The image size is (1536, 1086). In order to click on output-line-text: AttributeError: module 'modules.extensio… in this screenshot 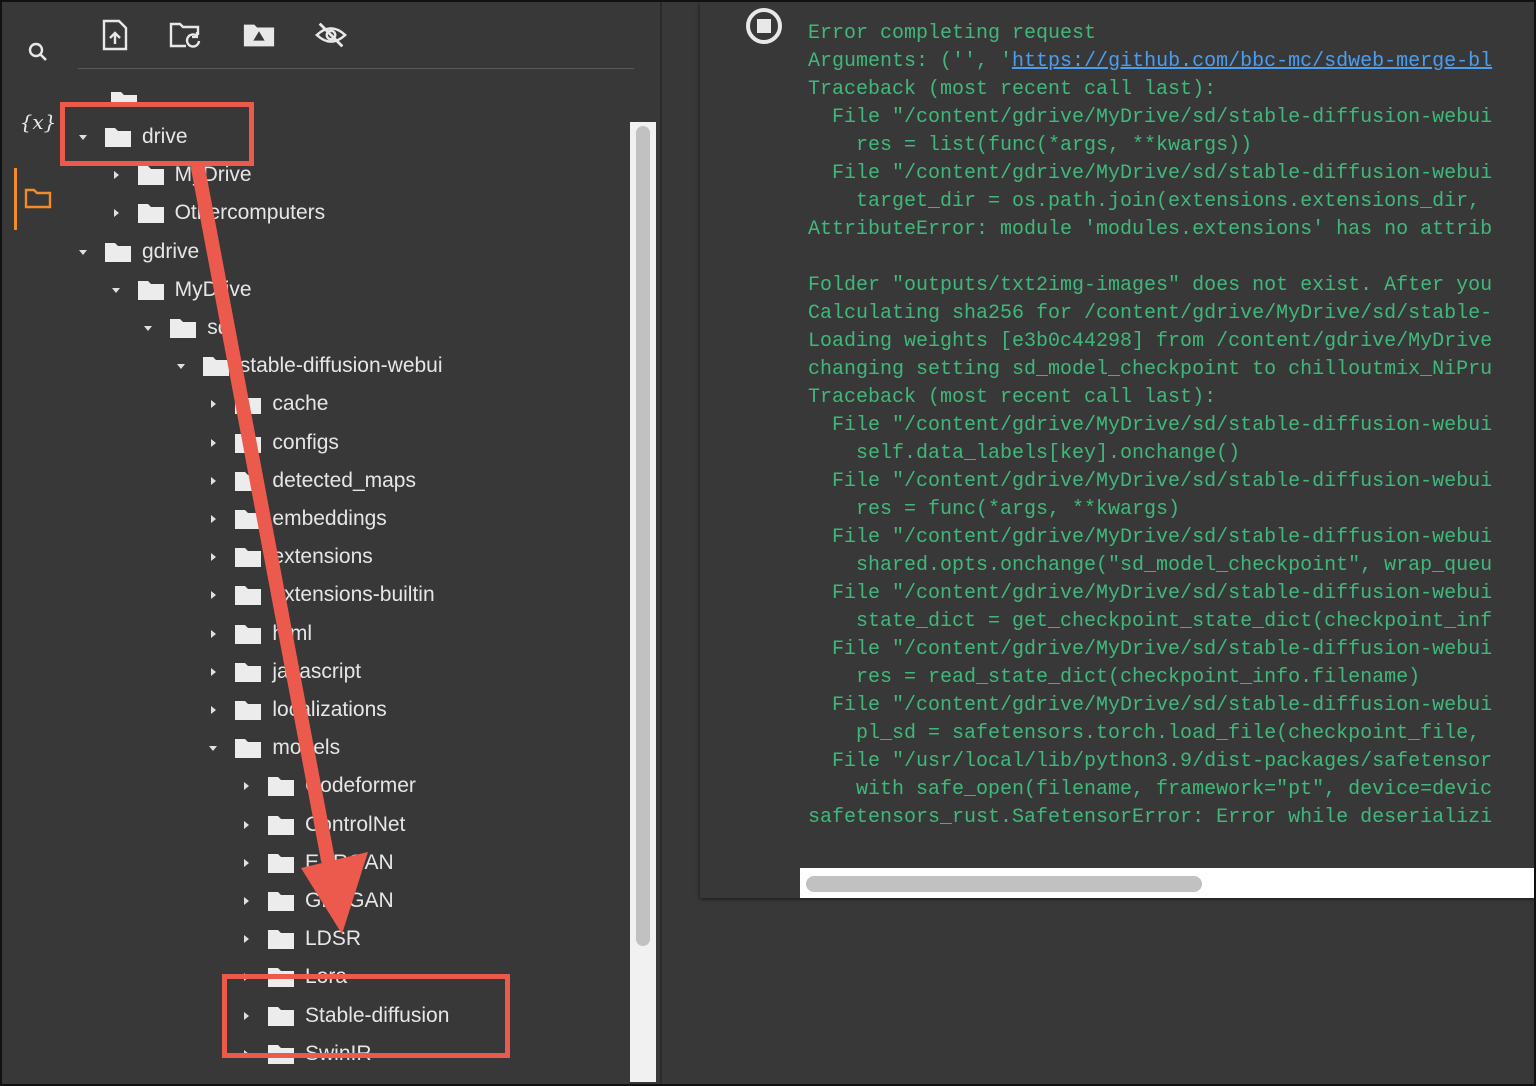, I will do `click(1150, 229)`.